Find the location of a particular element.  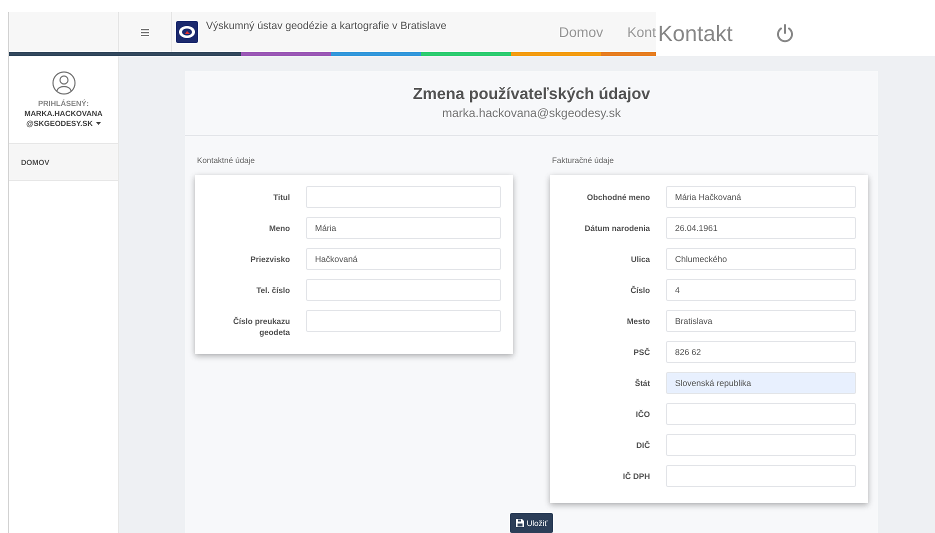

input-field: Mária Hačkovaná is located at coordinates (761, 197).